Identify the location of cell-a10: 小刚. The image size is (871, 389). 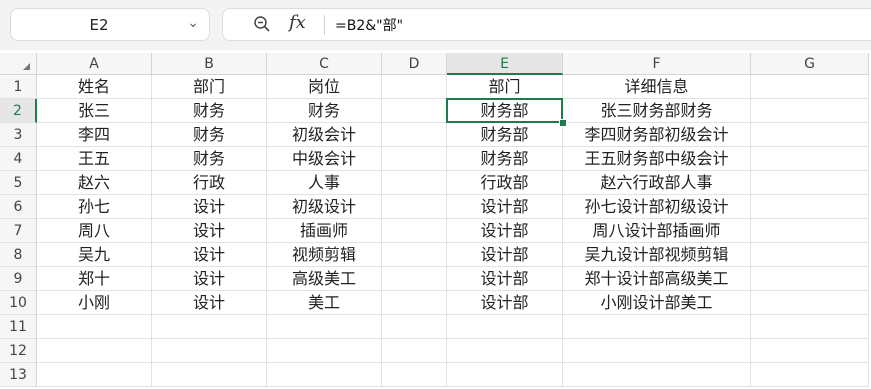
(94, 303).